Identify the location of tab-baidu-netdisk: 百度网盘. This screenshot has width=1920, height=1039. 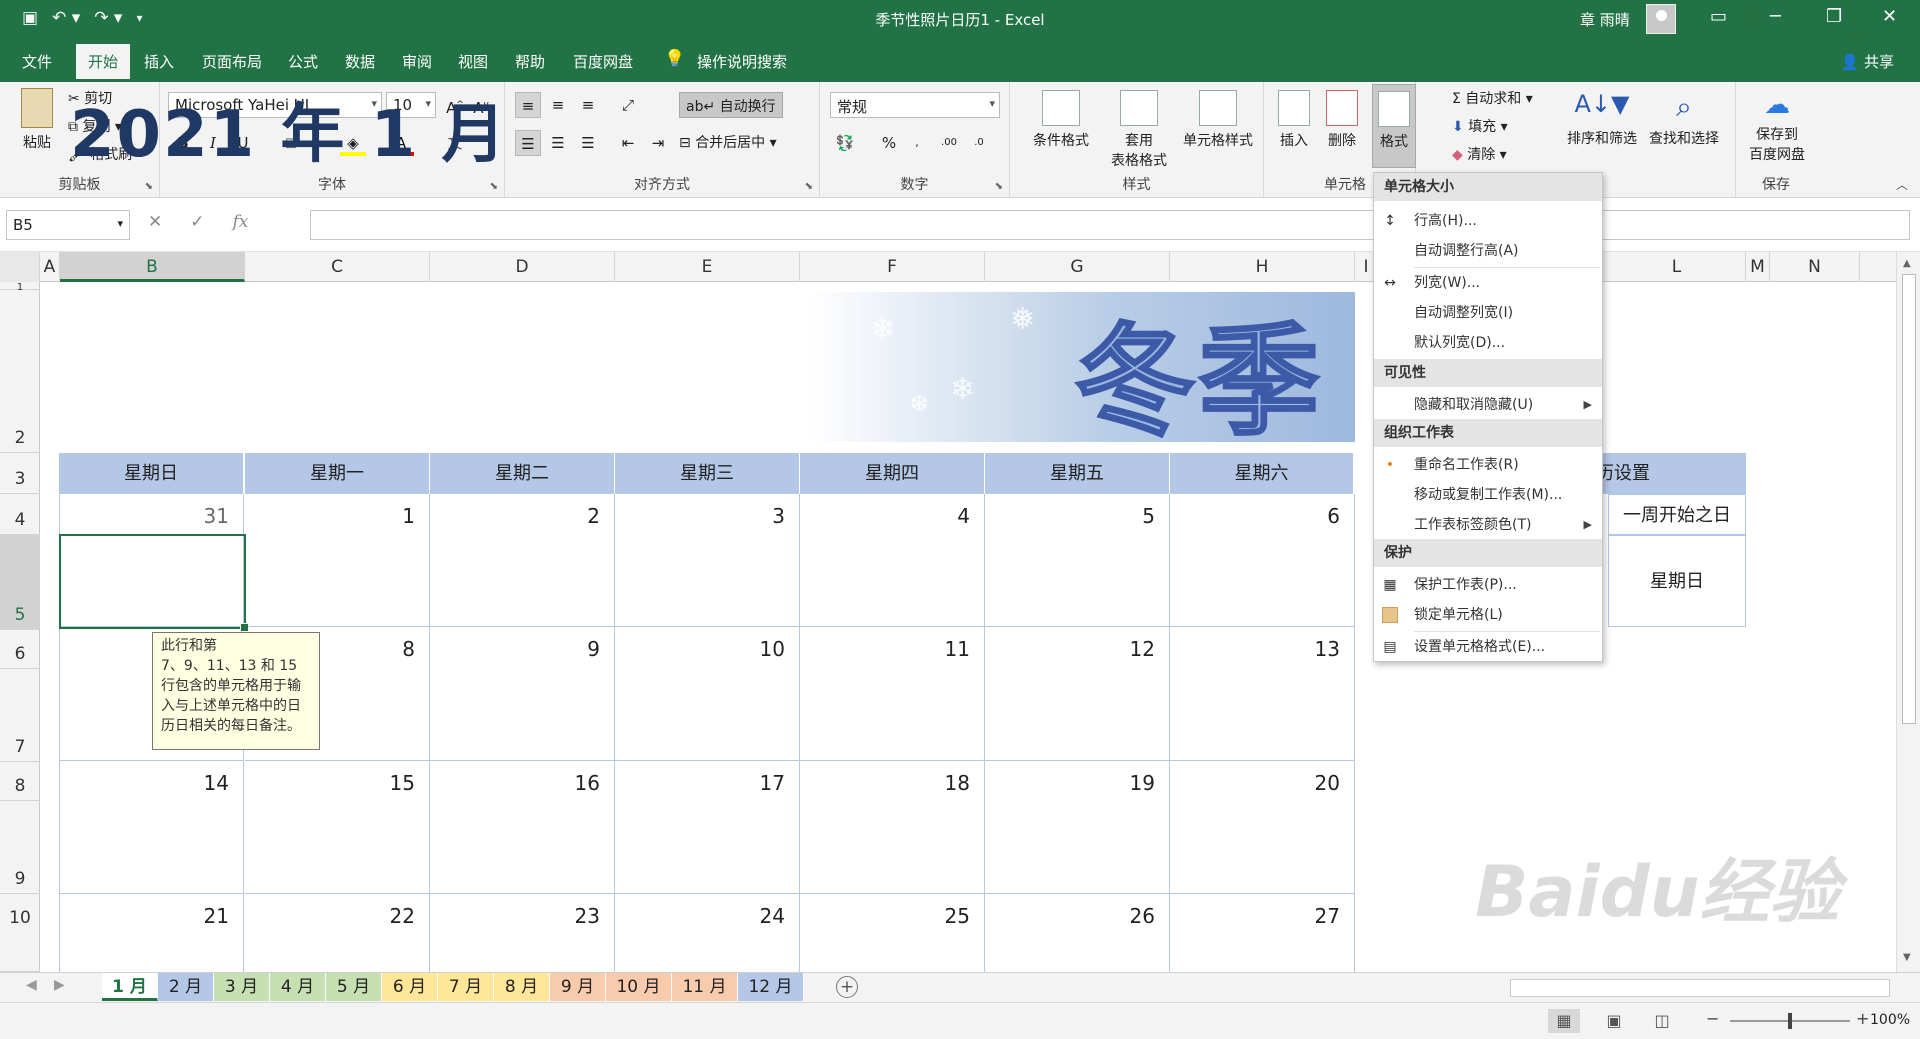
(603, 61).